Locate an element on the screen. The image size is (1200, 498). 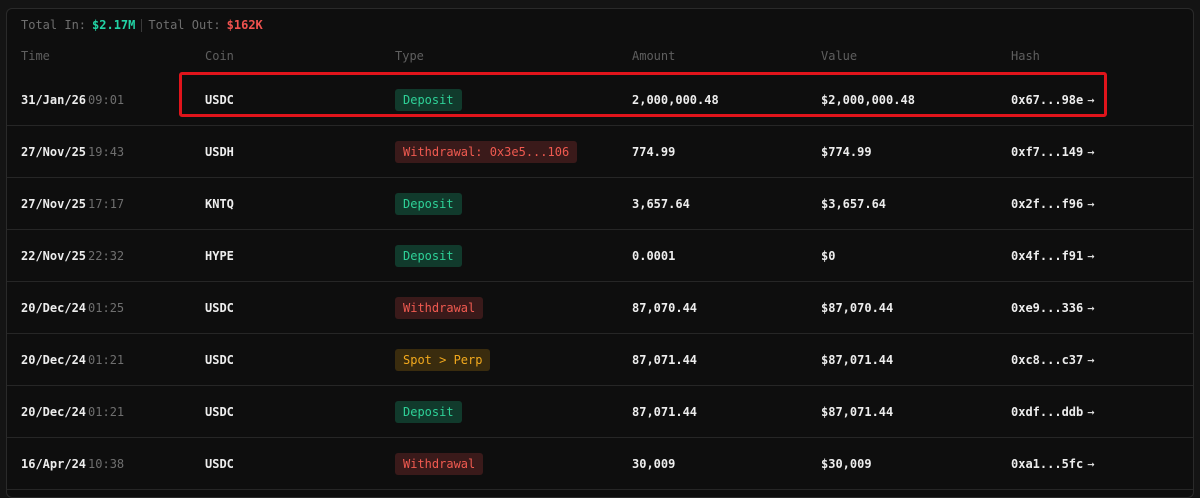
row-time: 31/Jan/26 09:01 is located at coordinates (72, 99).